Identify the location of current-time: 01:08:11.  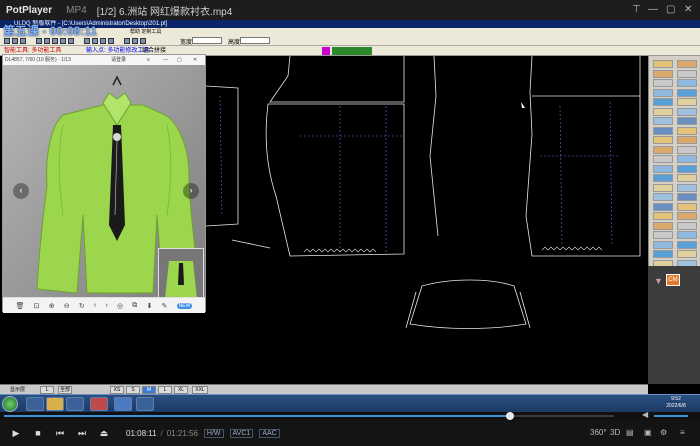
(141, 433).